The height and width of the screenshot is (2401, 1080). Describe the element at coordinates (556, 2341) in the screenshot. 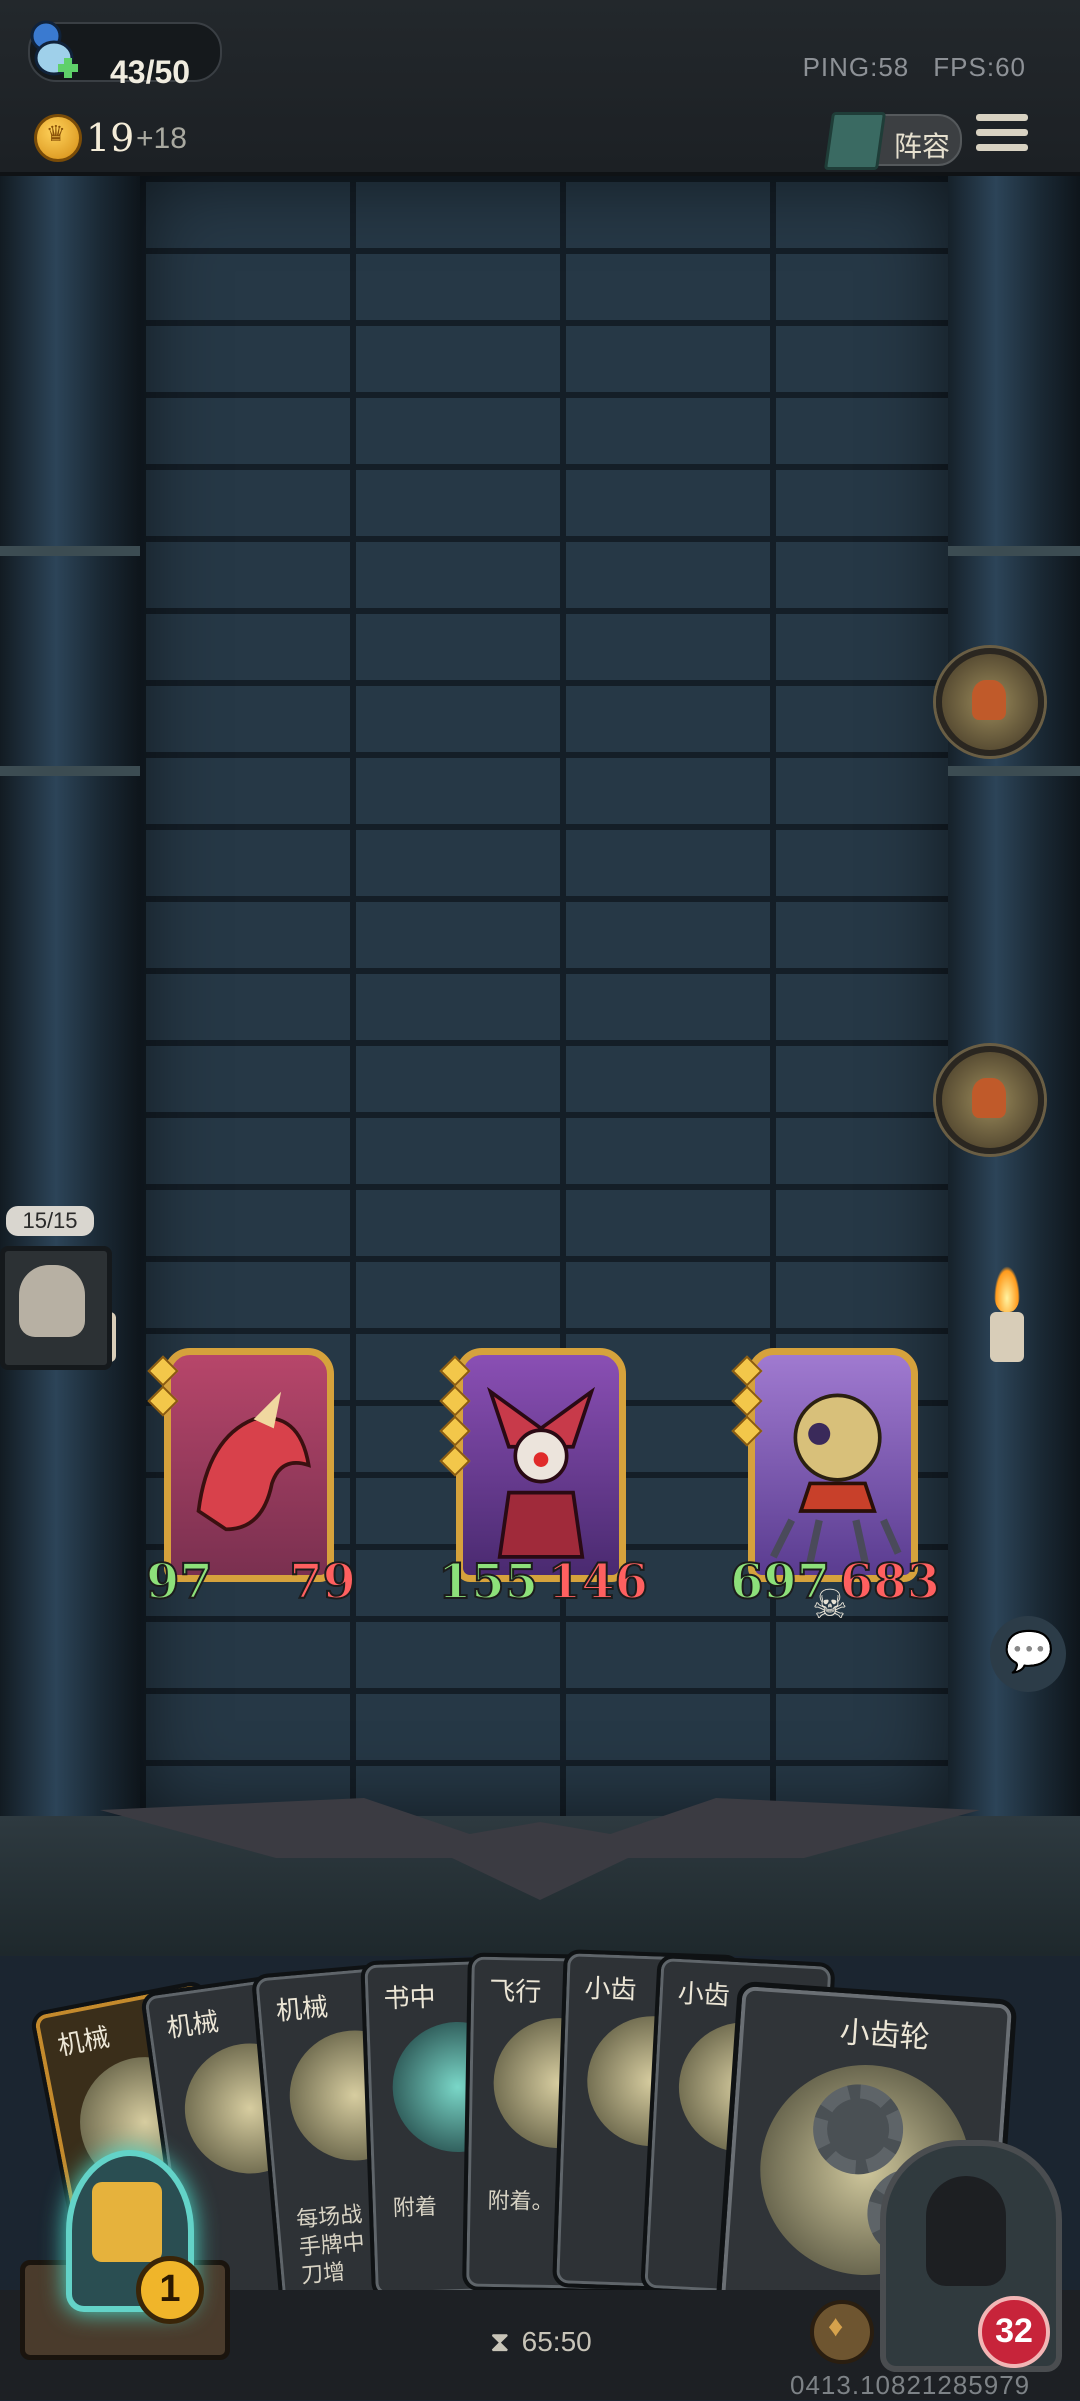

I see `timer-value: 65:50` at that location.